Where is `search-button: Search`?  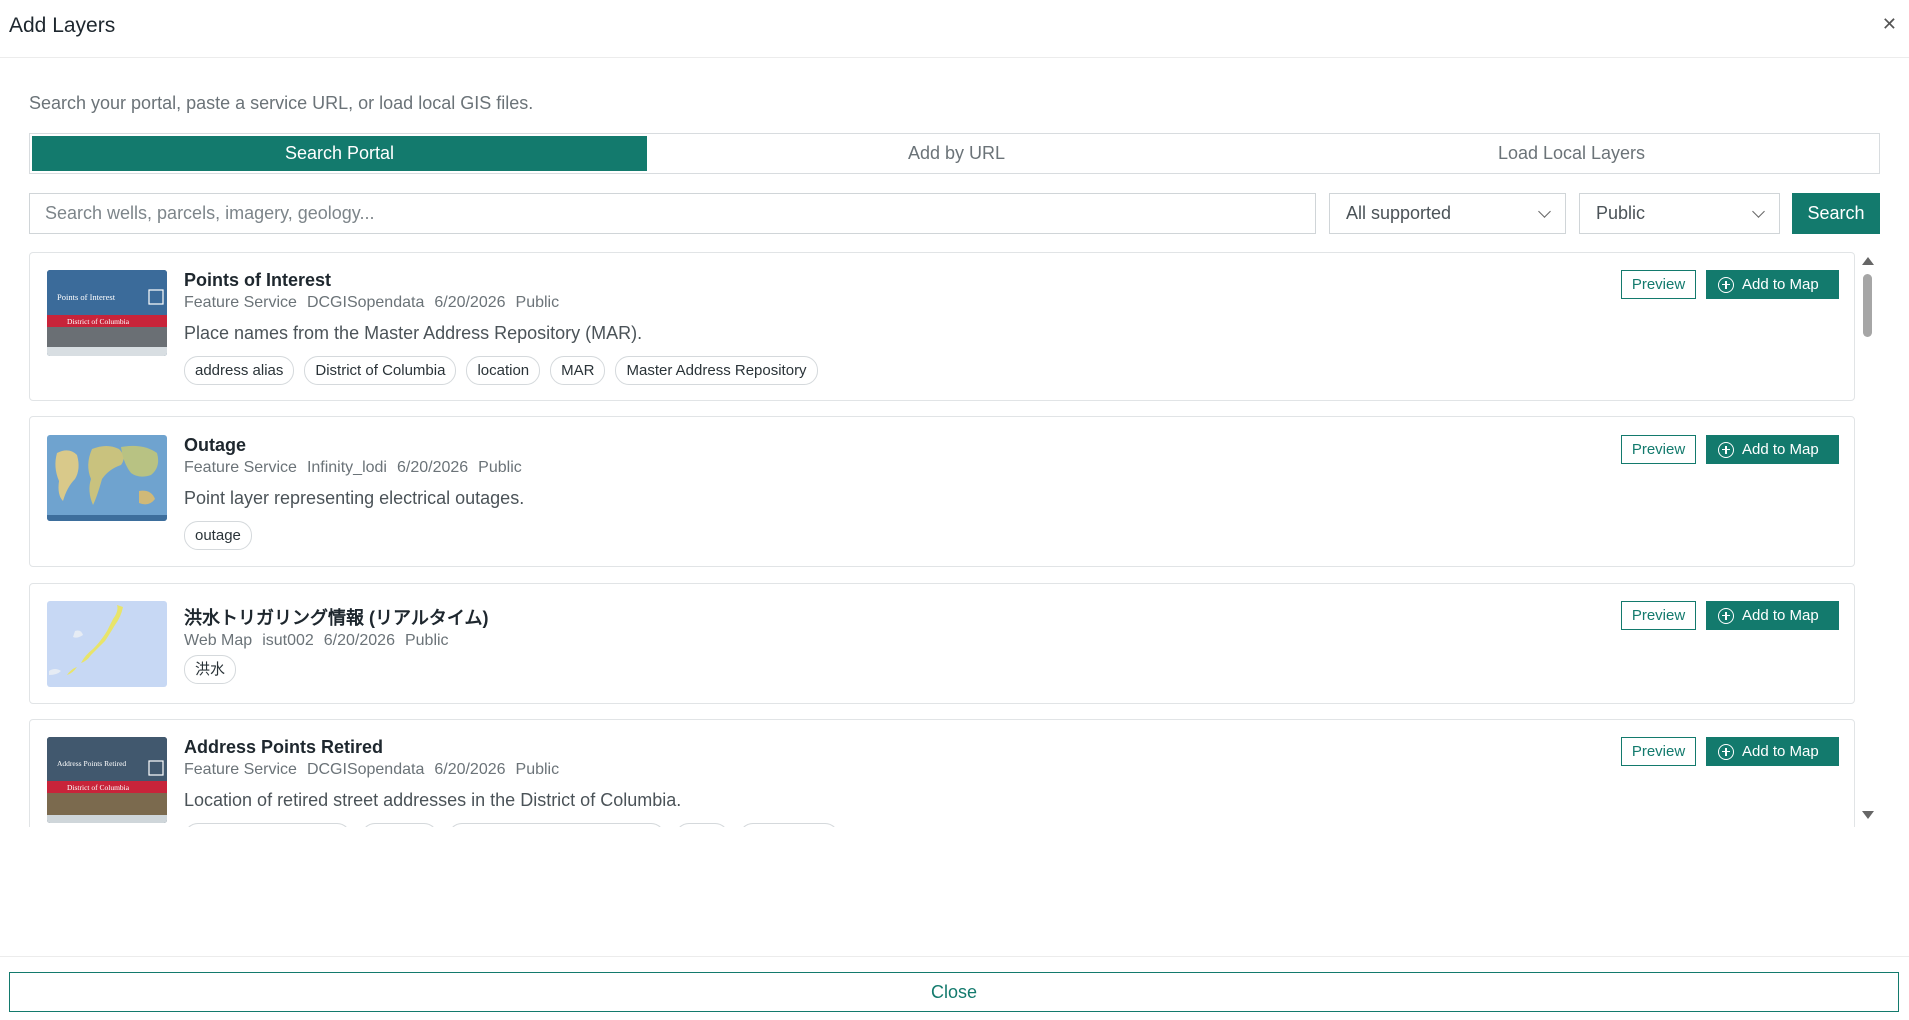 search-button: Search is located at coordinates (1836, 213).